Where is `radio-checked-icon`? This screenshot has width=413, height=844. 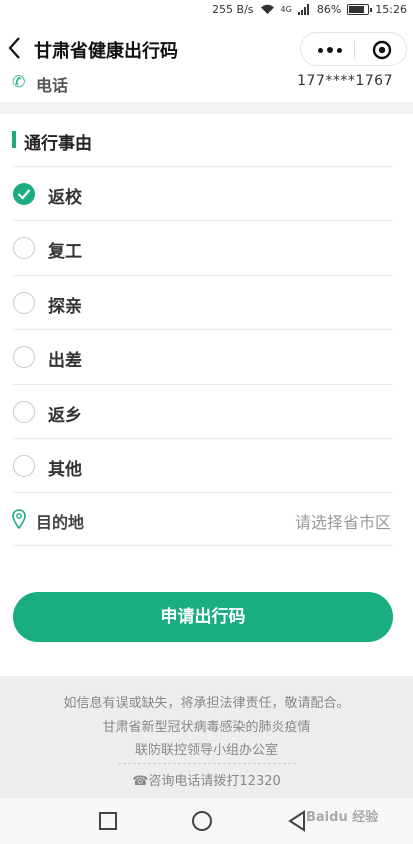 radio-checked-icon is located at coordinates (24, 194).